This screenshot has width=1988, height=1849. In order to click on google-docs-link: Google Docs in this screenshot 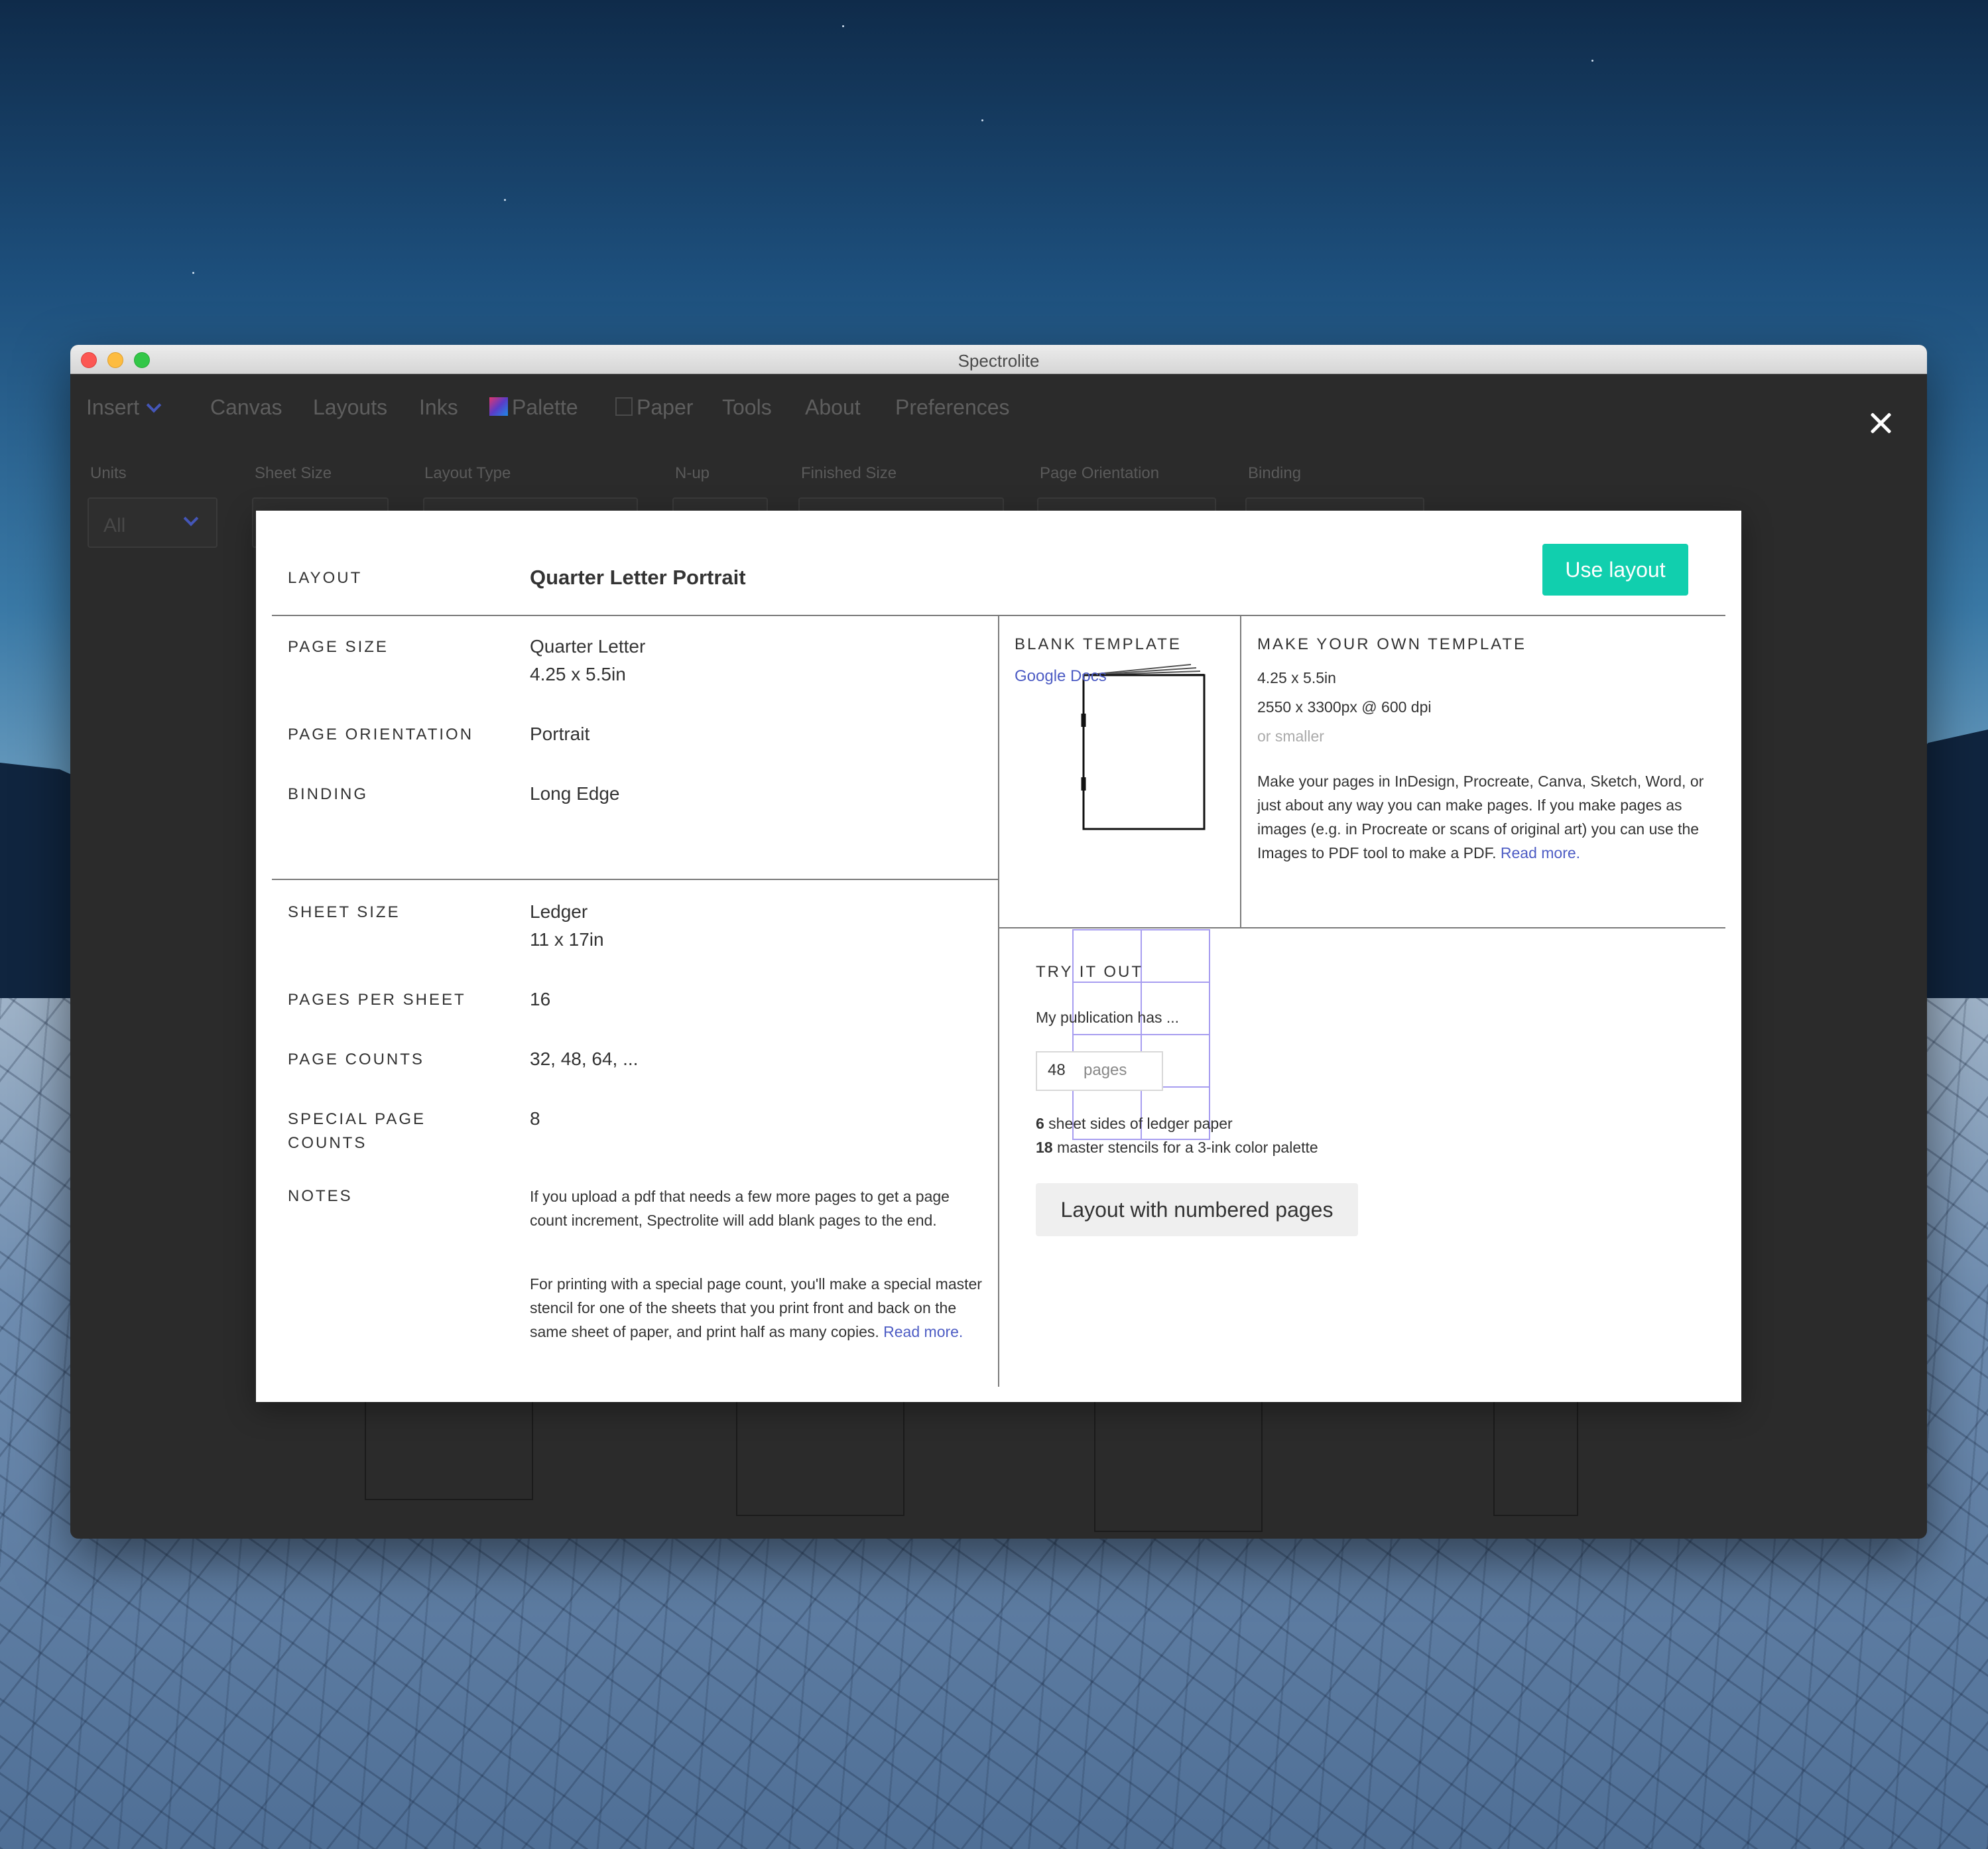, I will do `click(1061, 676)`.